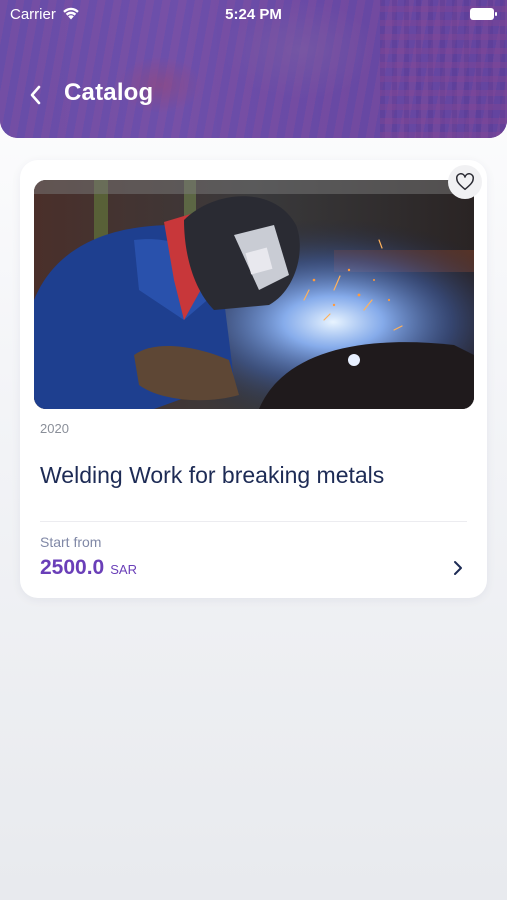 This screenshot has width=507, height=900. I want to click on chevron-right-icon, so click(458, 568).